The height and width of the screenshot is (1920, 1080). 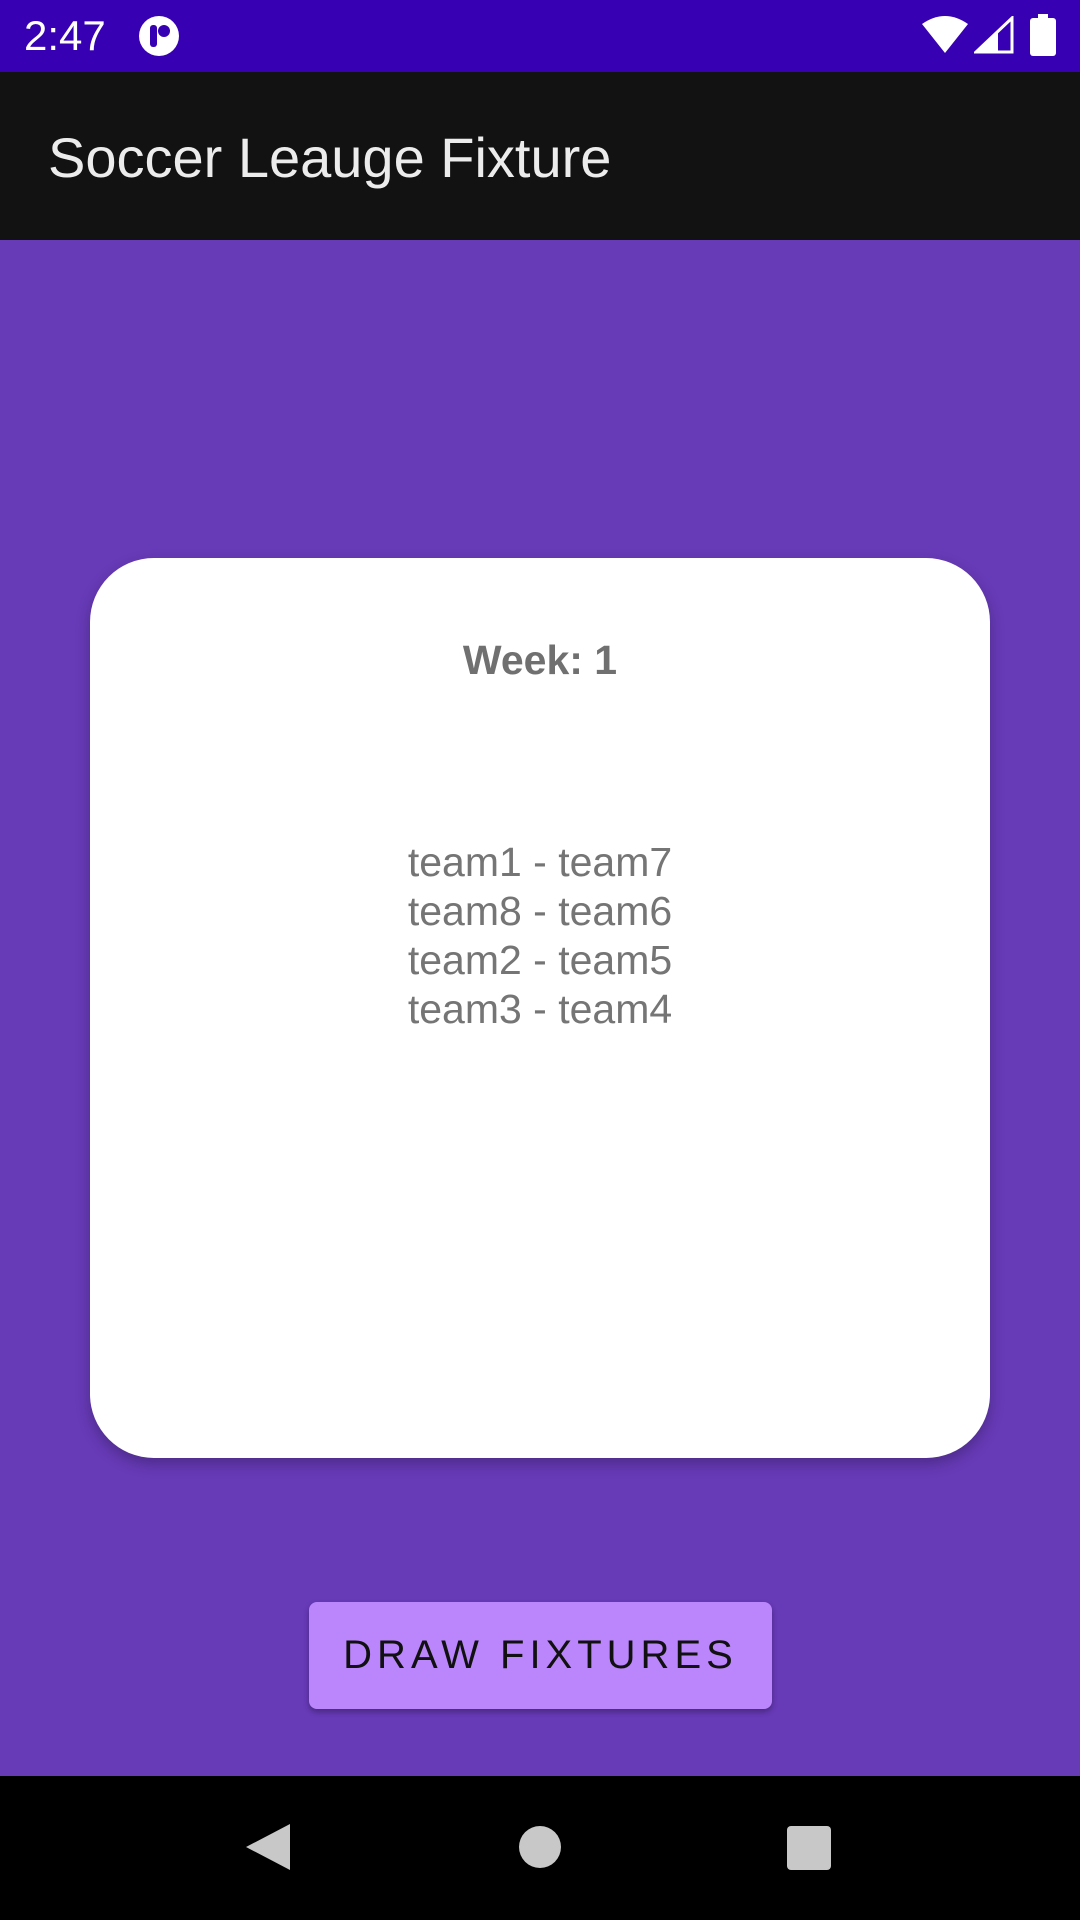 I want to click on fixture-item: team1 - team7, so click(x=540, y=862).